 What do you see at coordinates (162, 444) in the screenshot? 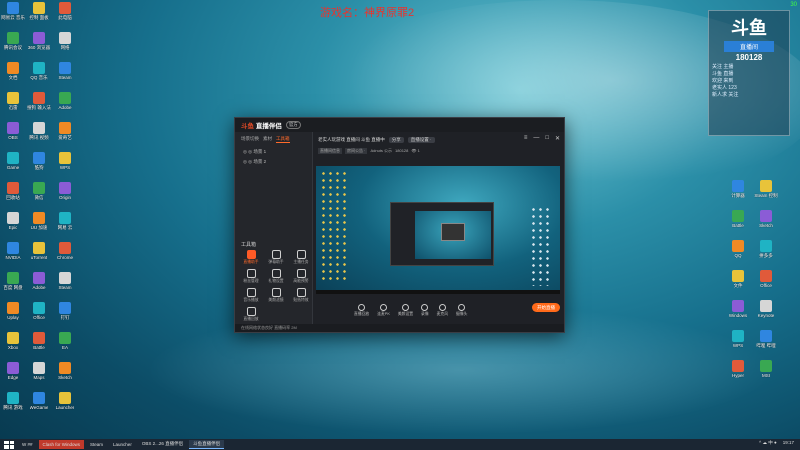
I see `taskbar-item: OBS 2...26 直播伴侣` at bounding box center [162, 444].